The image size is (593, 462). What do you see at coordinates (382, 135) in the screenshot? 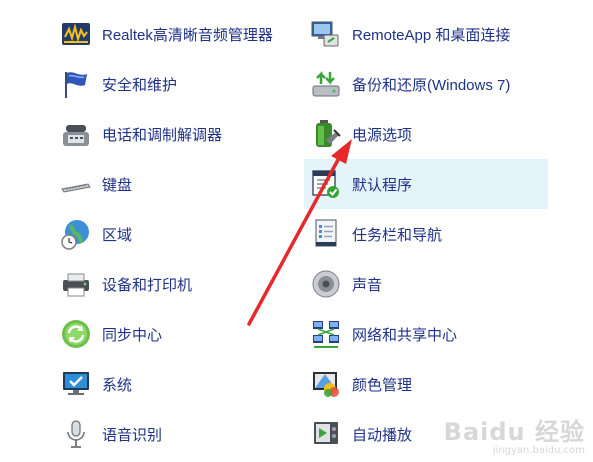
I see `item-label: 电源选项` at bounding box center [382, 135].